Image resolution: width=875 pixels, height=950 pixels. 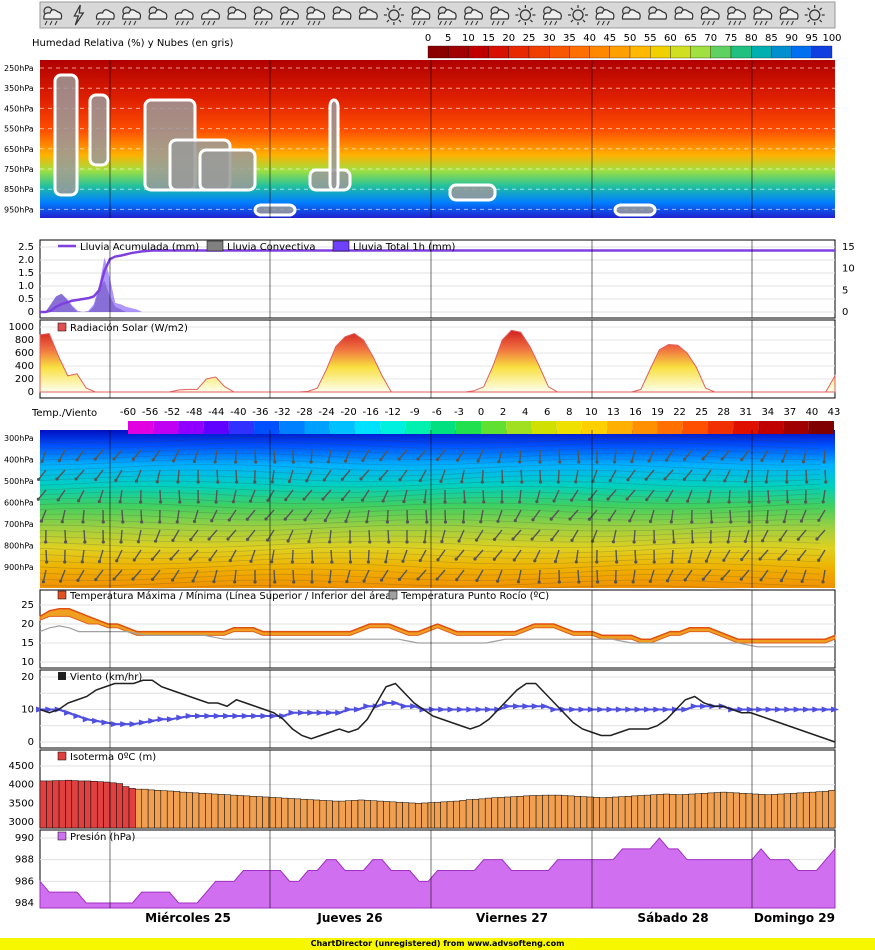 I want to click on rain-left-tick: 1.5, so click(x=26, y=273).